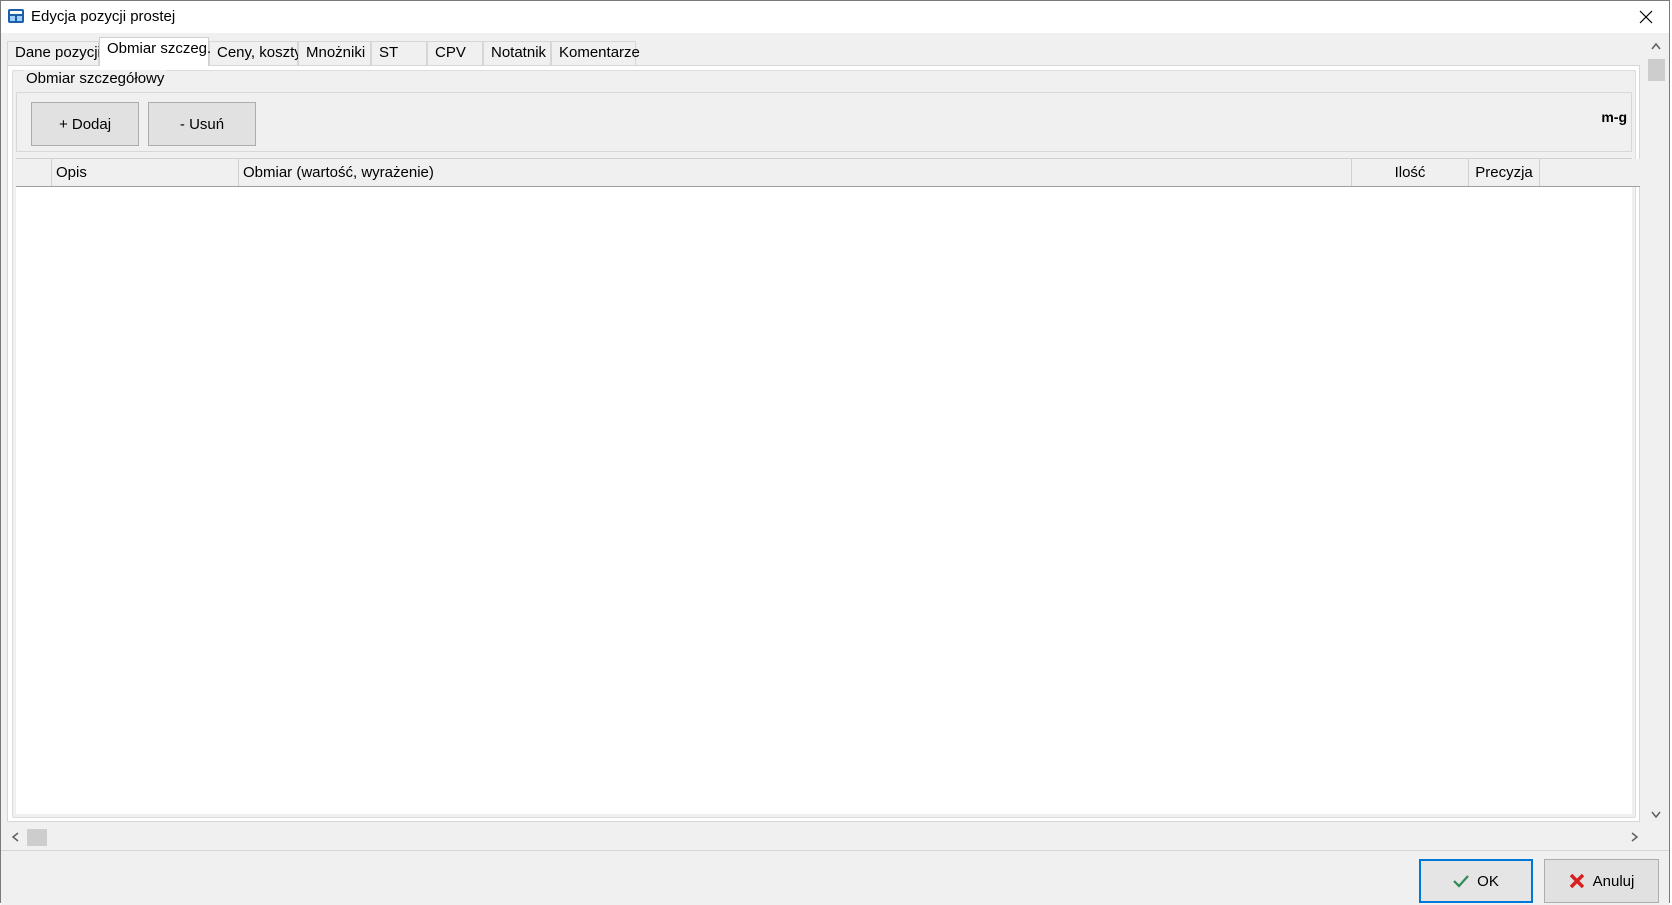 The height and width of the screenshot is (905, 1672). I want to click on scroll-right-arrow, so click(1635, 838).